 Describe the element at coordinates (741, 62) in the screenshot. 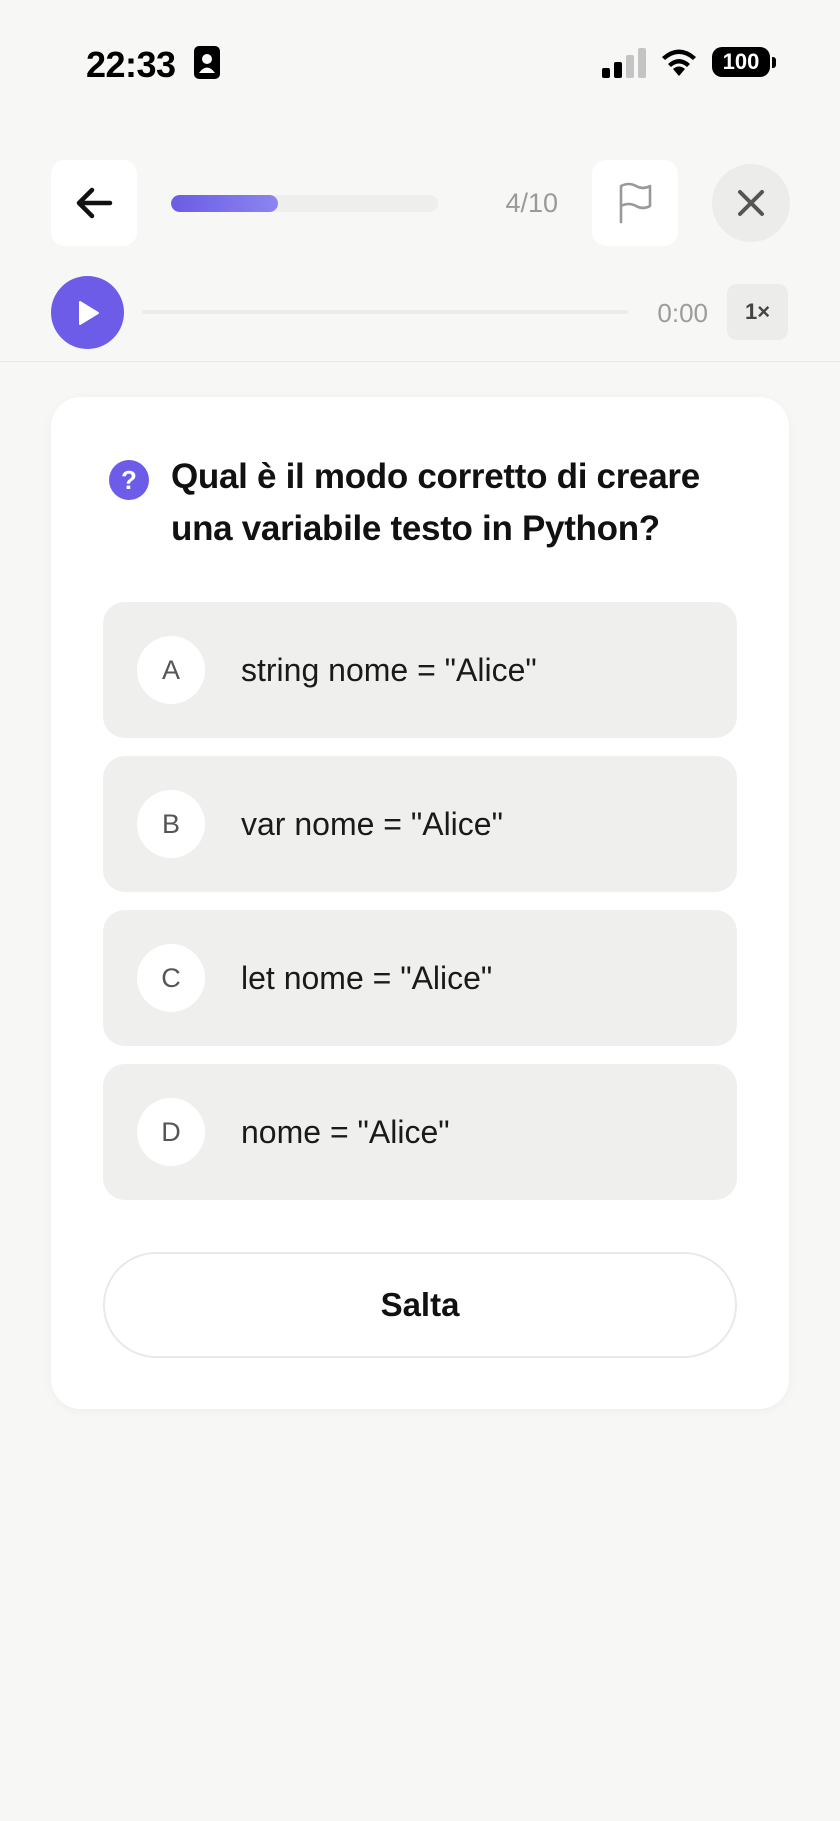

I see `battery-icon: 100` at that location.